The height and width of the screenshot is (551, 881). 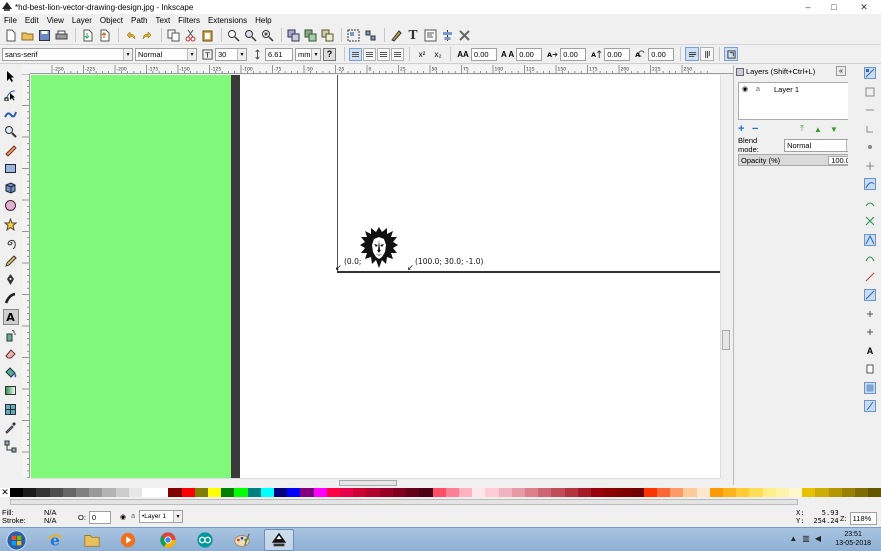 I want to click on calligraphy-tool-icon, so click(x=11, y=298).